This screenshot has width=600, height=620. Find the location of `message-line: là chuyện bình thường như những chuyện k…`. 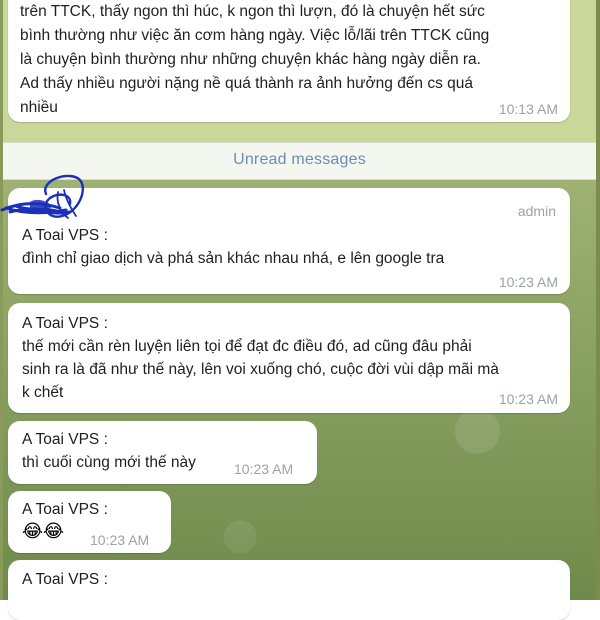

message-line: là chuyện bình thường như những chuyện k… is located at coordinates (250, 59).